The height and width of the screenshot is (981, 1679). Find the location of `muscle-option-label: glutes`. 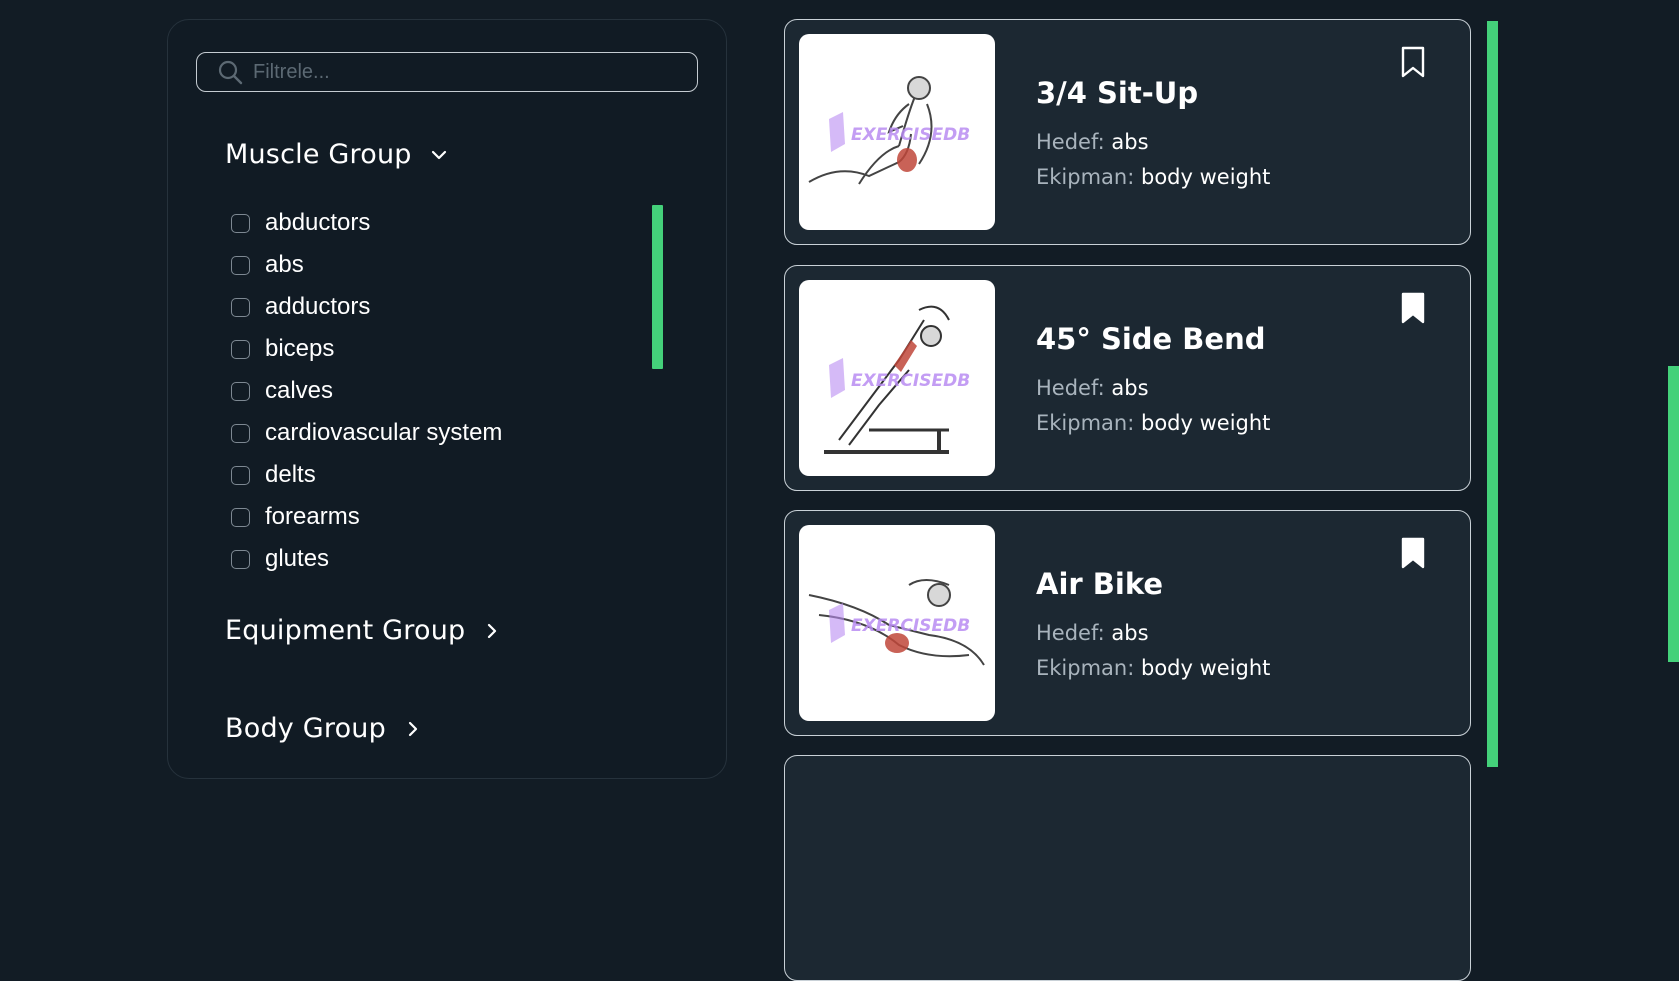

muscle-option-label: glutes is located at coordinates (297, 558).